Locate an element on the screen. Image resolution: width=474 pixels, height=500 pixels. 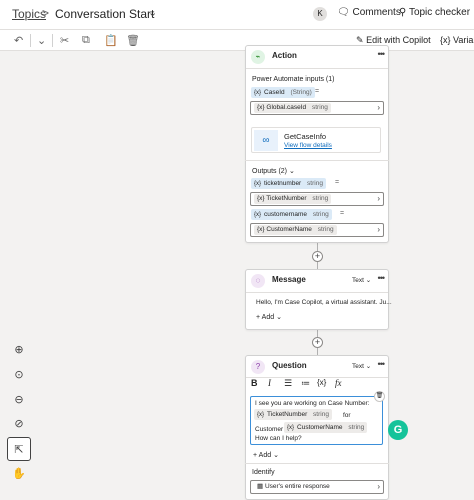
input-value-field: {x} Global.caseId string › is located at coordinates (317, 108).